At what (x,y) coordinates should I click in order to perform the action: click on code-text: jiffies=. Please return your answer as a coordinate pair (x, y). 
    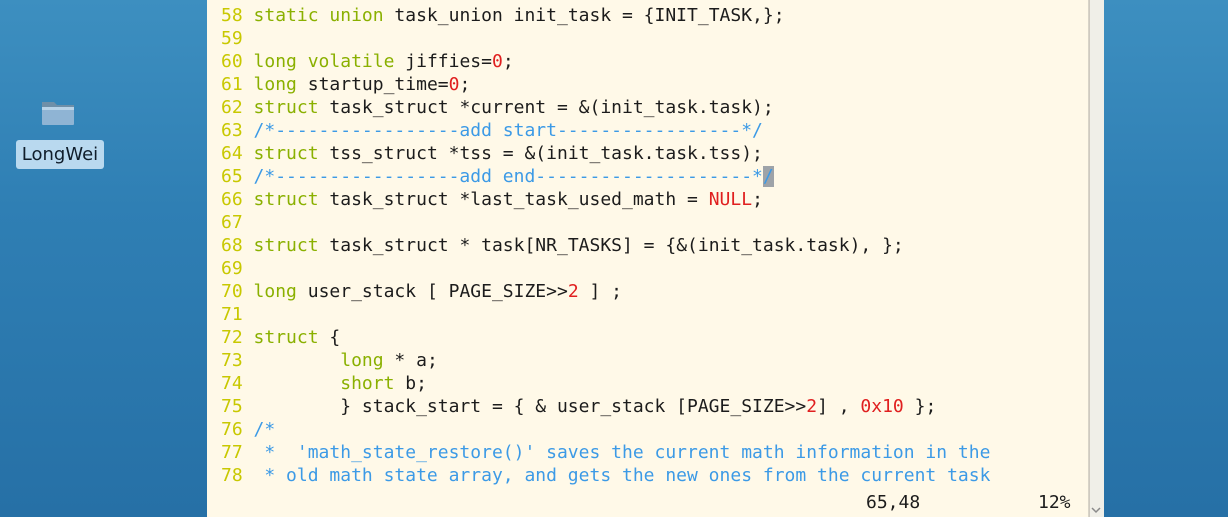
    Looking at the image, I should click on (448, 61).